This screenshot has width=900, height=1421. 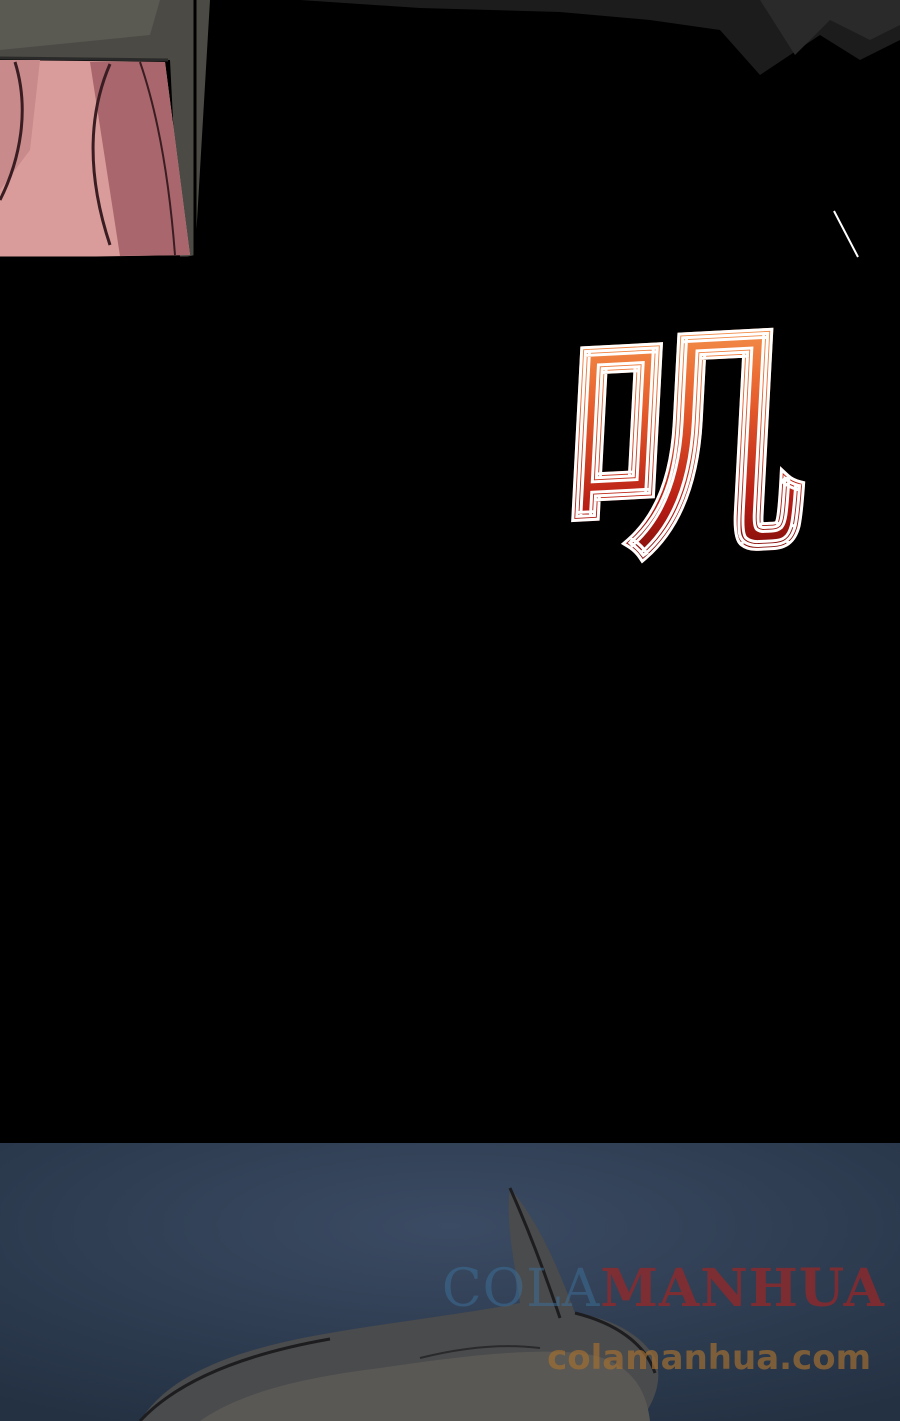 I want to click on sound-effect: 叽, so click(x=685, y=445).